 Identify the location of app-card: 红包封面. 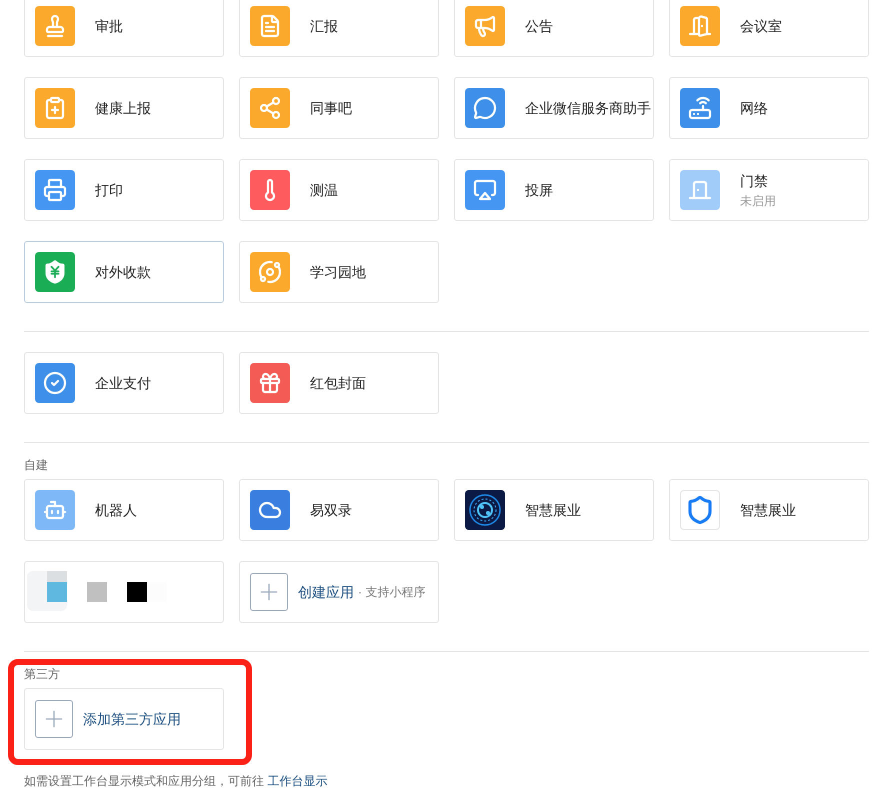
(339, 383).